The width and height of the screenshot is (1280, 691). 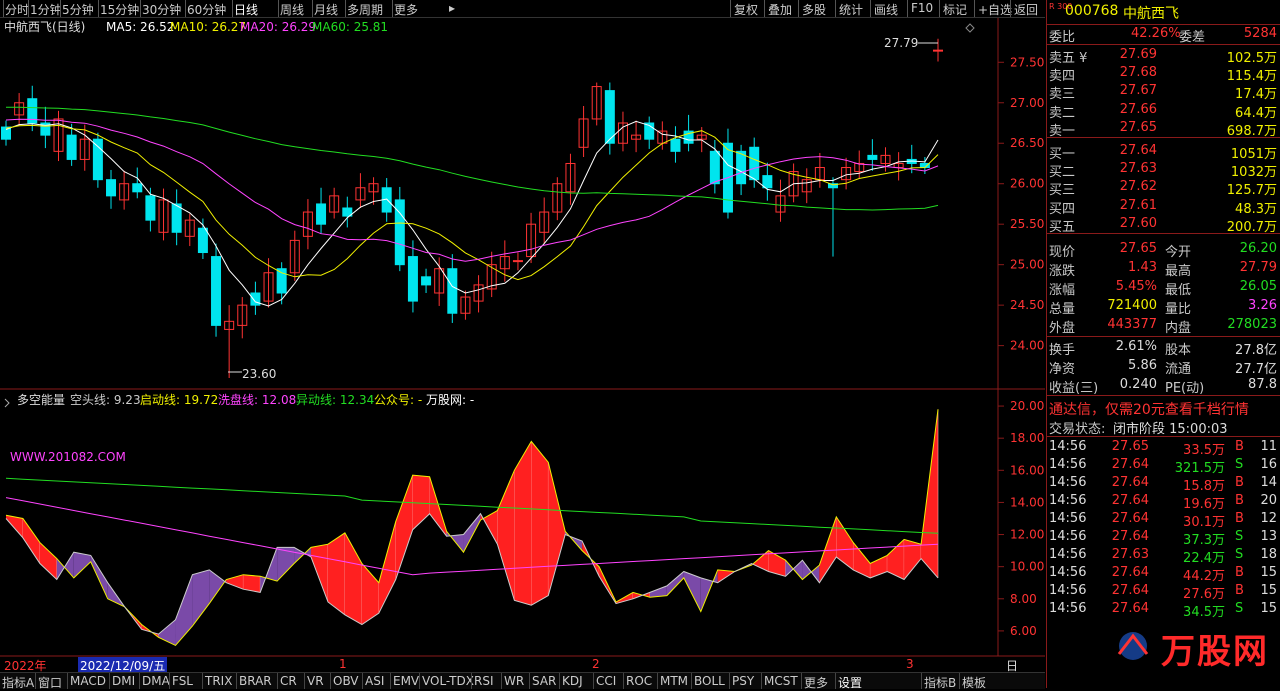 What do you see at coordinates (206, 9) in the screenshot?
I see `toolbar-tab-5: 60分钟` at bounding box center [206, 9].